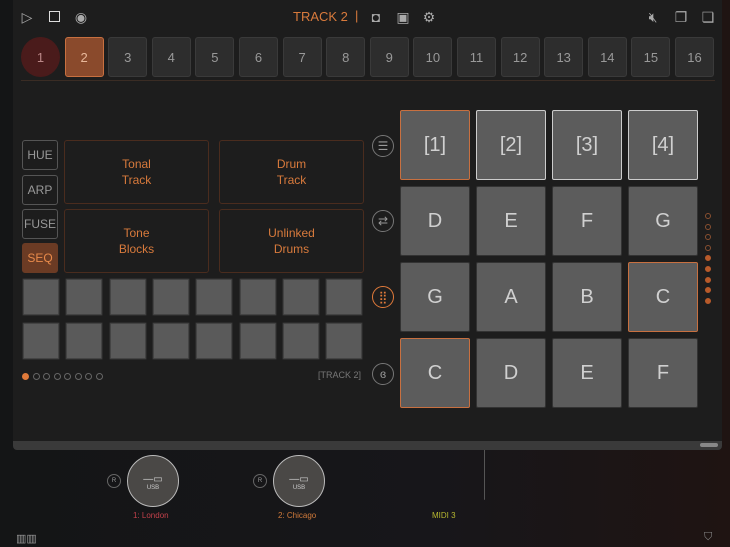 The image size is (730, 547). What do you see at coordinates (708, 17) in the screenshot?
I see `paste-icon: ❏` at bounding box center [708, 17].